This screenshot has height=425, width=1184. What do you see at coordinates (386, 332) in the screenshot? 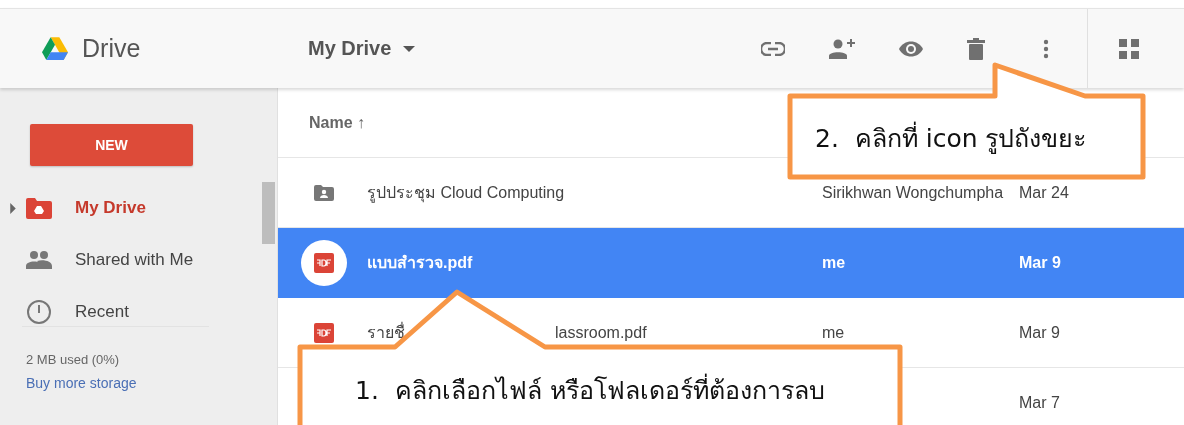
I see `file-name: รายชื่` at bounding box center [386, 332].